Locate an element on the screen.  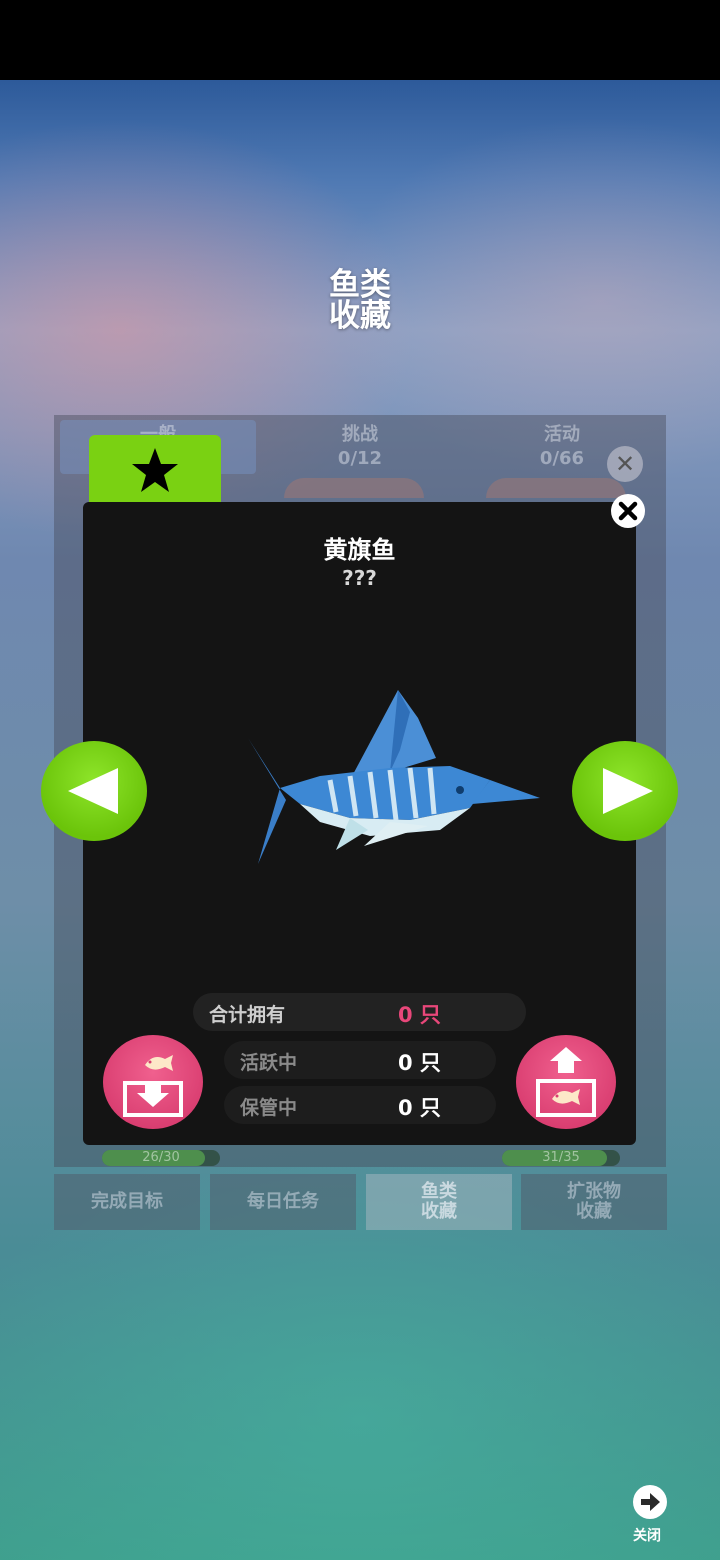
close-button: 关闭 is located at coordinates (650, 1515).